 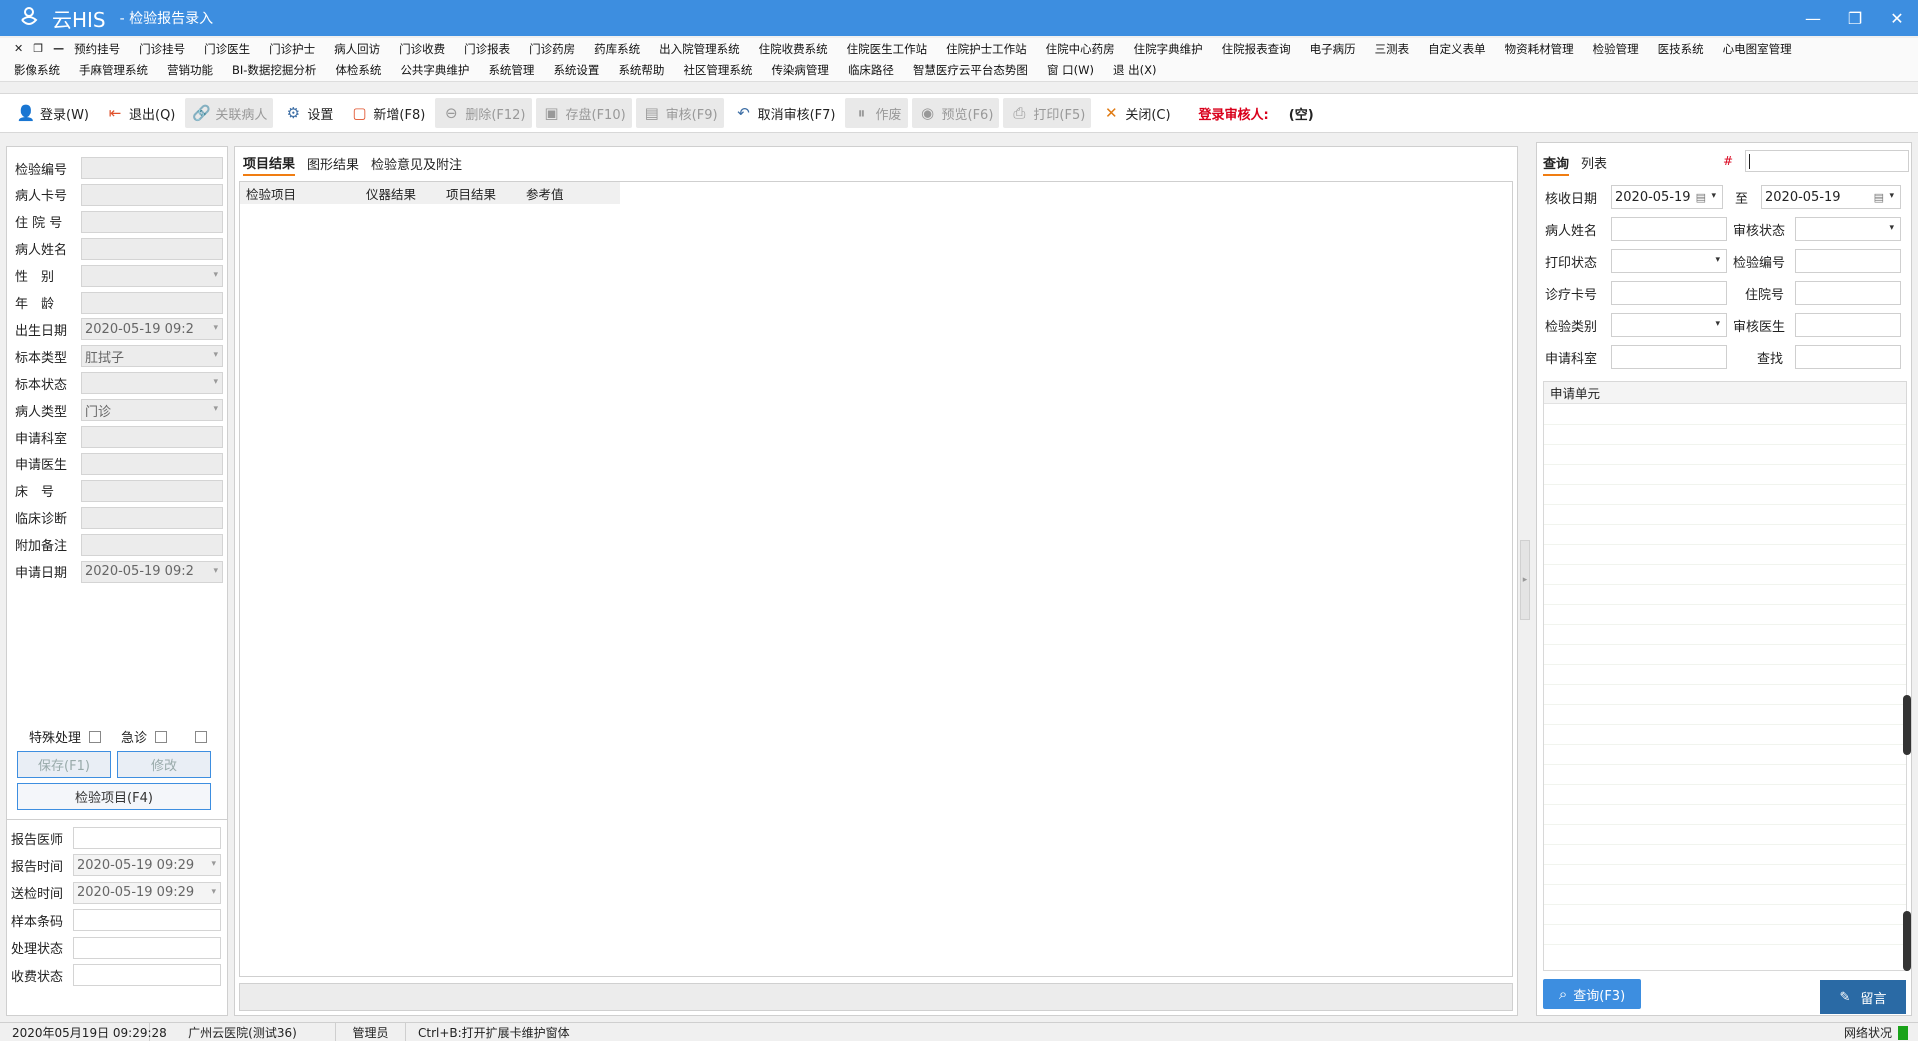 What do you see at coordinates (1168, 49) in the screenshot?
I see `menu-item: 住院字典维护` at bounding box center [1168, 49].